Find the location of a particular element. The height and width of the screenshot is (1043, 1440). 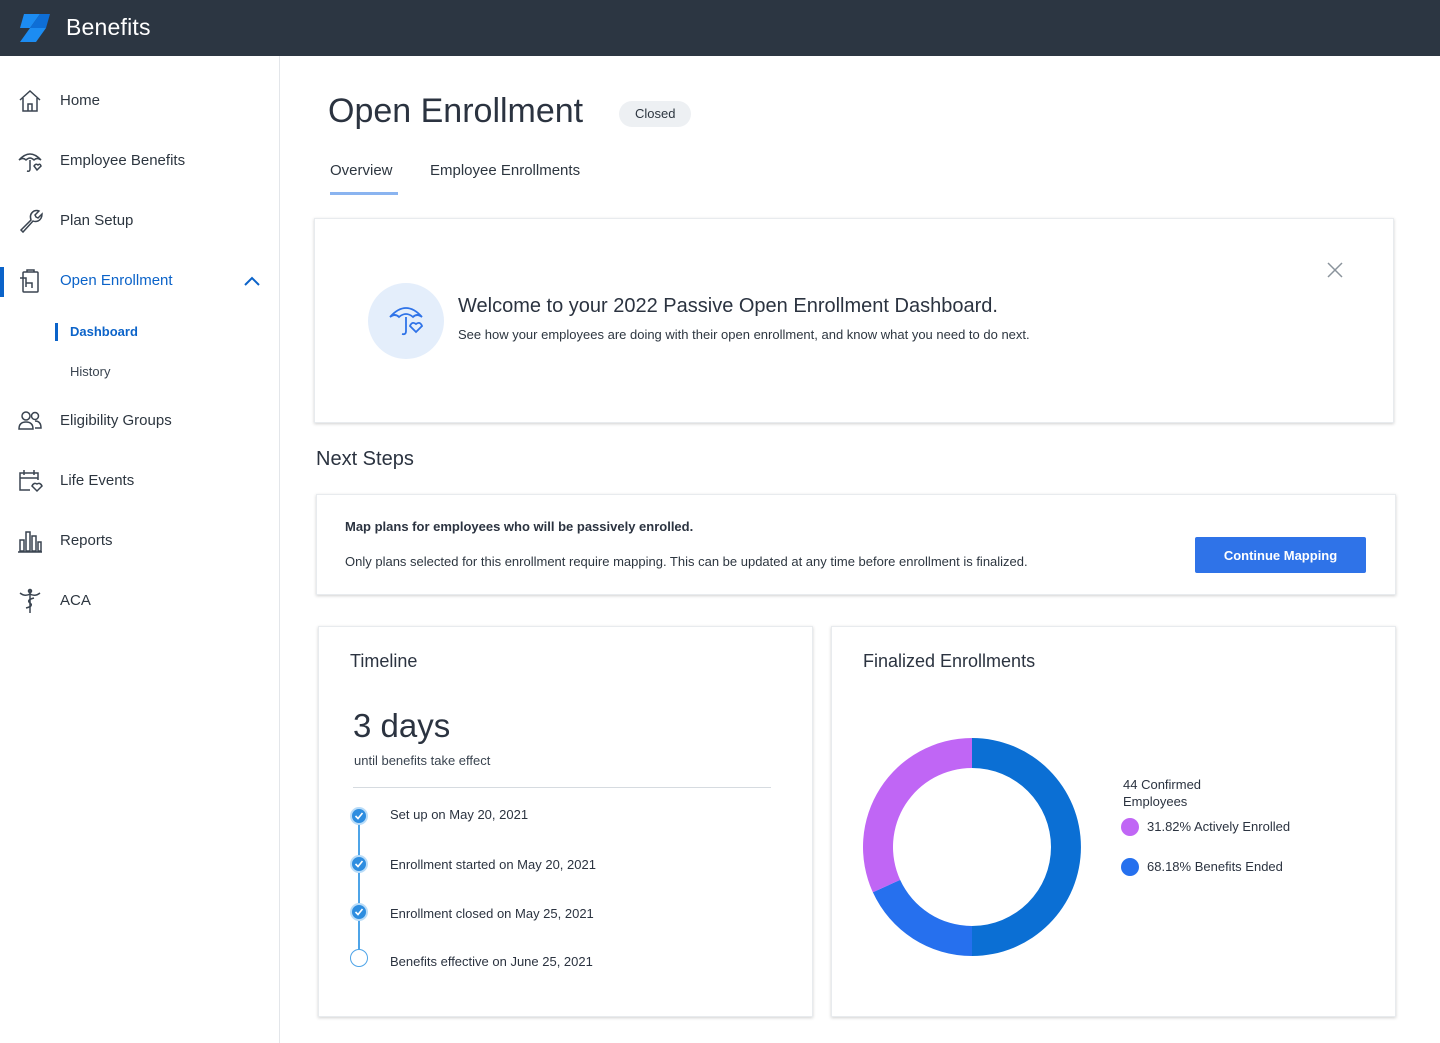

sidebar-item-label: ACA is located at coordinates (75, 600).